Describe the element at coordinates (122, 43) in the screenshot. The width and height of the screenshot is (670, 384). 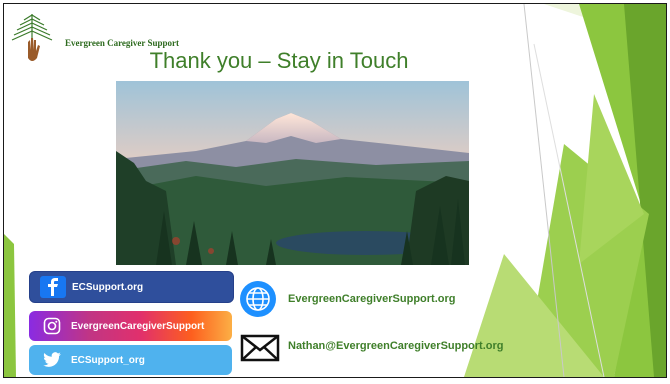
I see `logo-text: Evergreen Caregiver Support` at that location.